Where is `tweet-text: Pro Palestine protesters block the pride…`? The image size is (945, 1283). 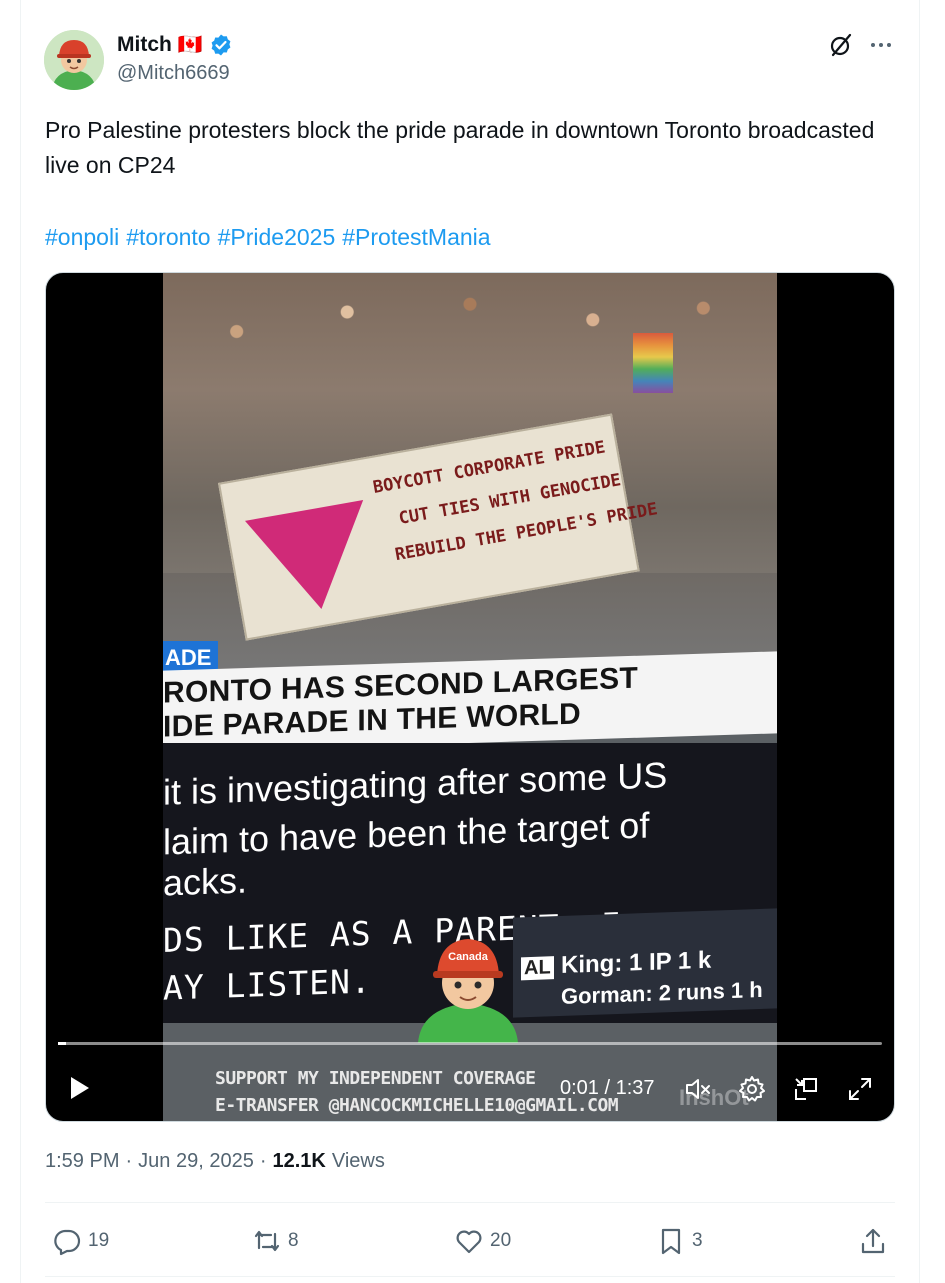 tweet-text: Pro Palestine protesters block the pride… is located at coordinates (460, 147).